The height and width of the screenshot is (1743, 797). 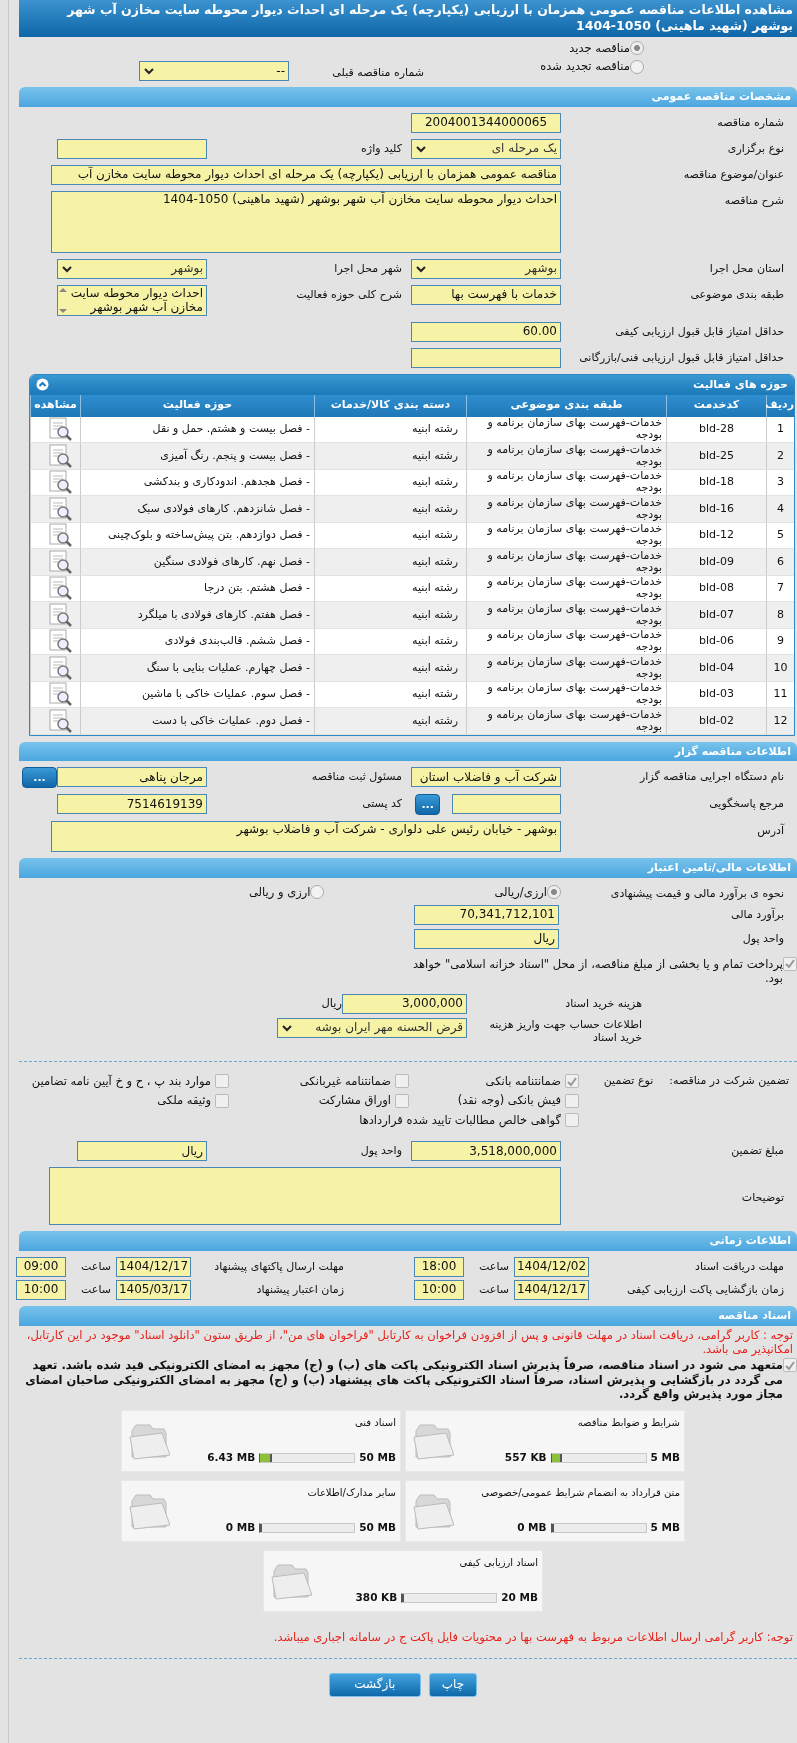 I want to click on scroll-arrows-icon, so click(x=63, y=300).